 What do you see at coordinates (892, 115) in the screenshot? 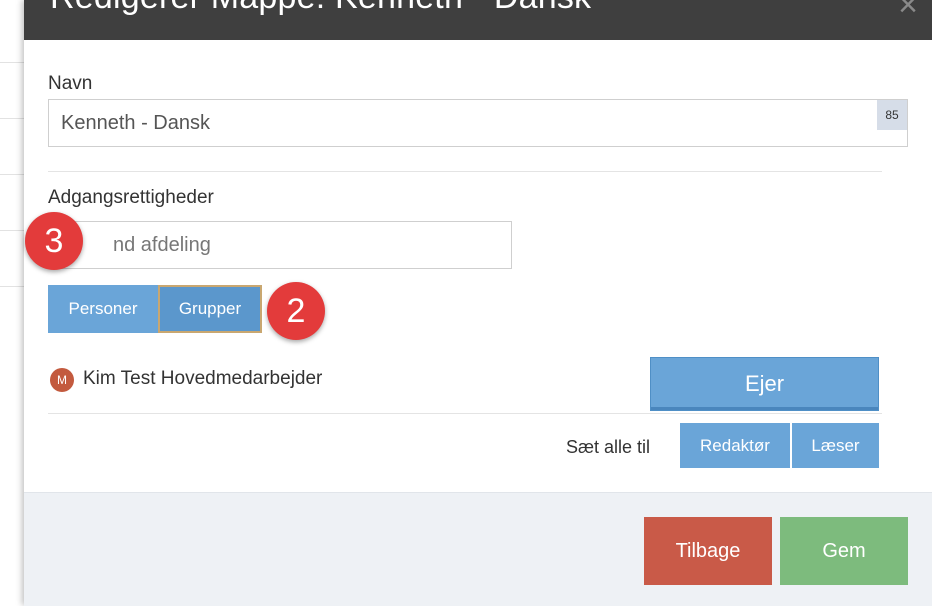
I see `character-counter: 85` at bounding box center [892, 115].